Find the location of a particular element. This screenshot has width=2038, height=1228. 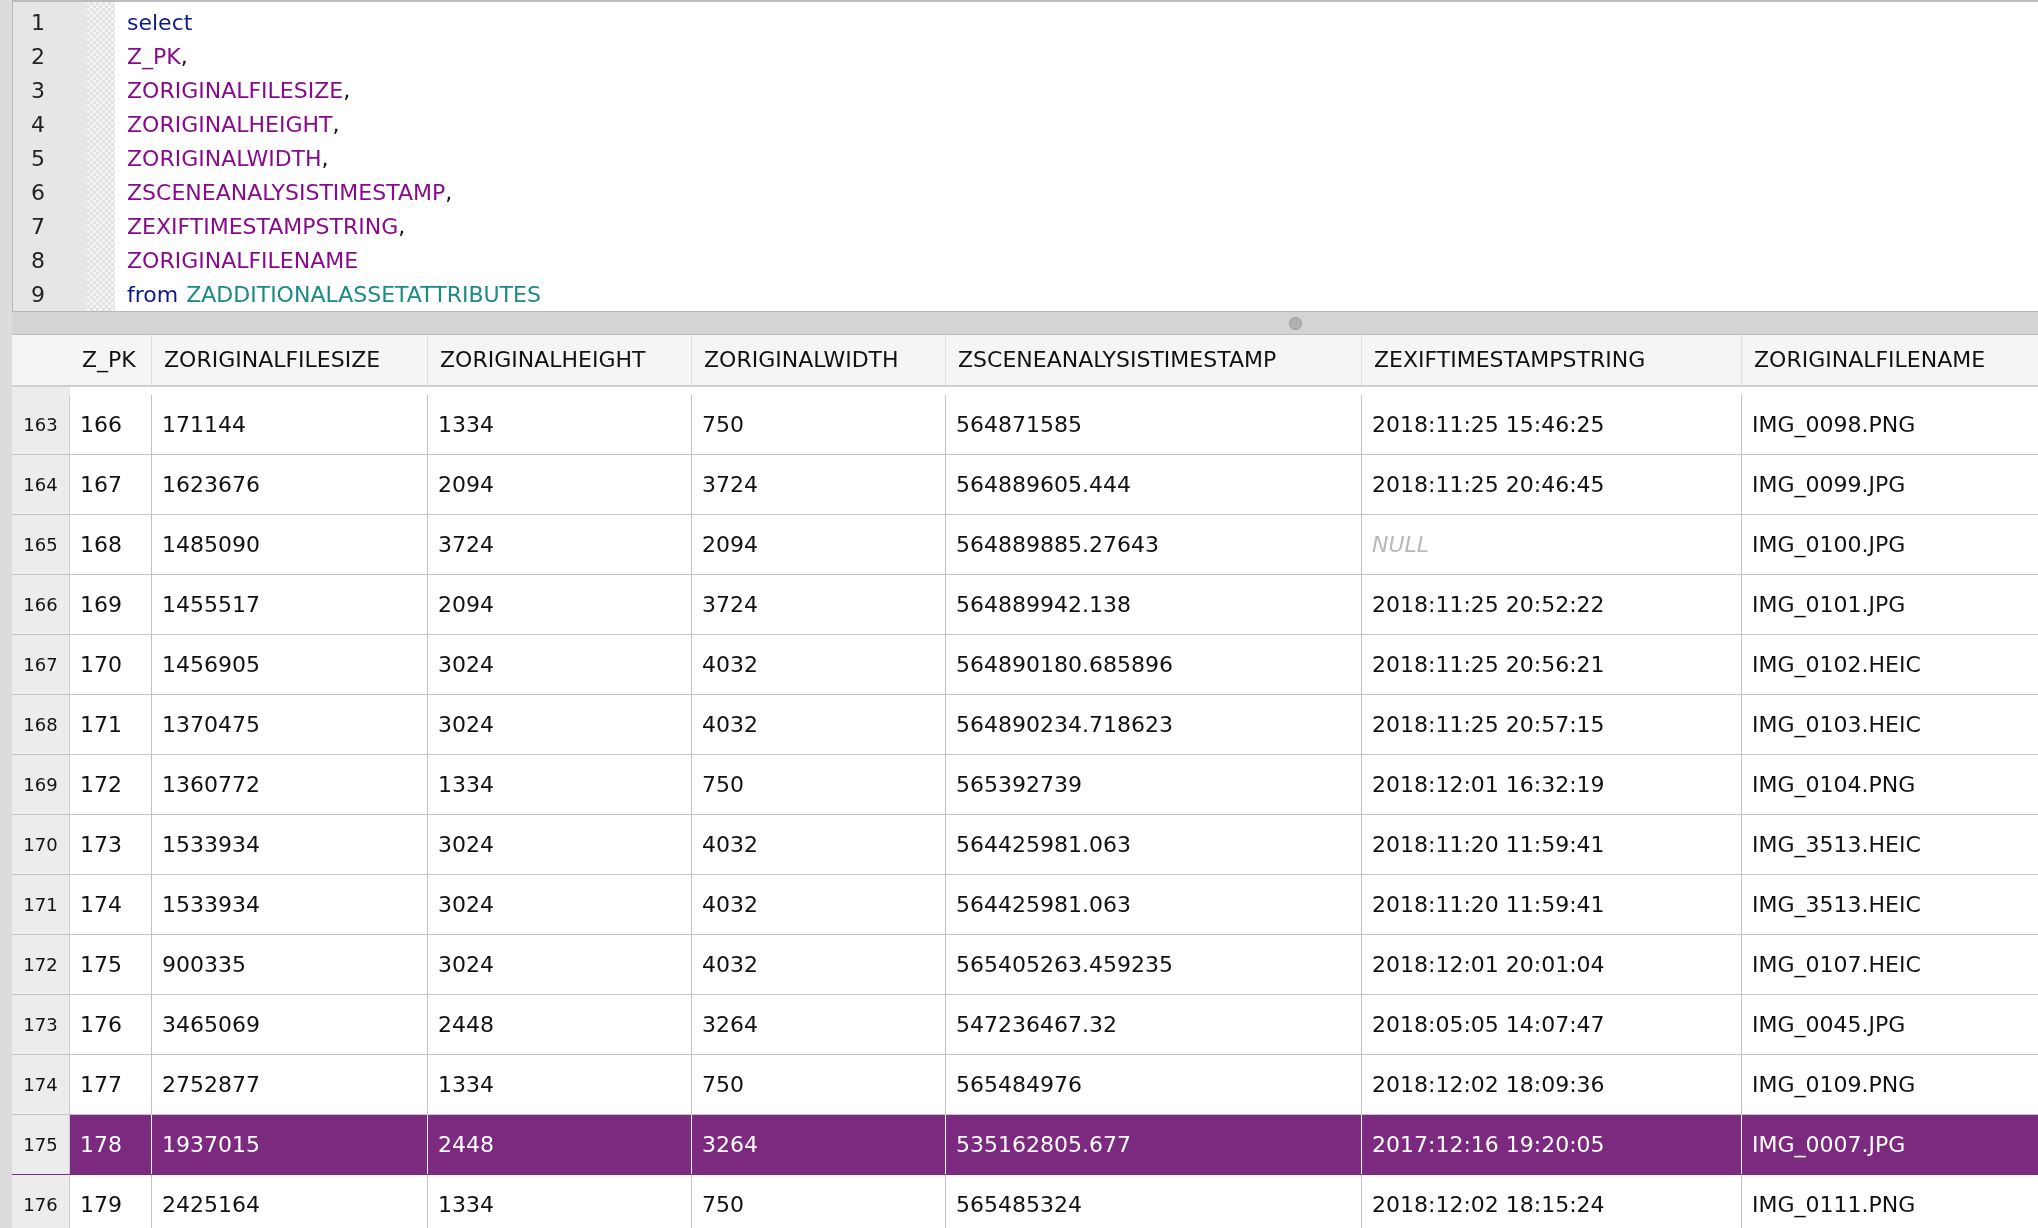

table-cell: IMG_0103.HEIC is located at coordinates (1890, 724).